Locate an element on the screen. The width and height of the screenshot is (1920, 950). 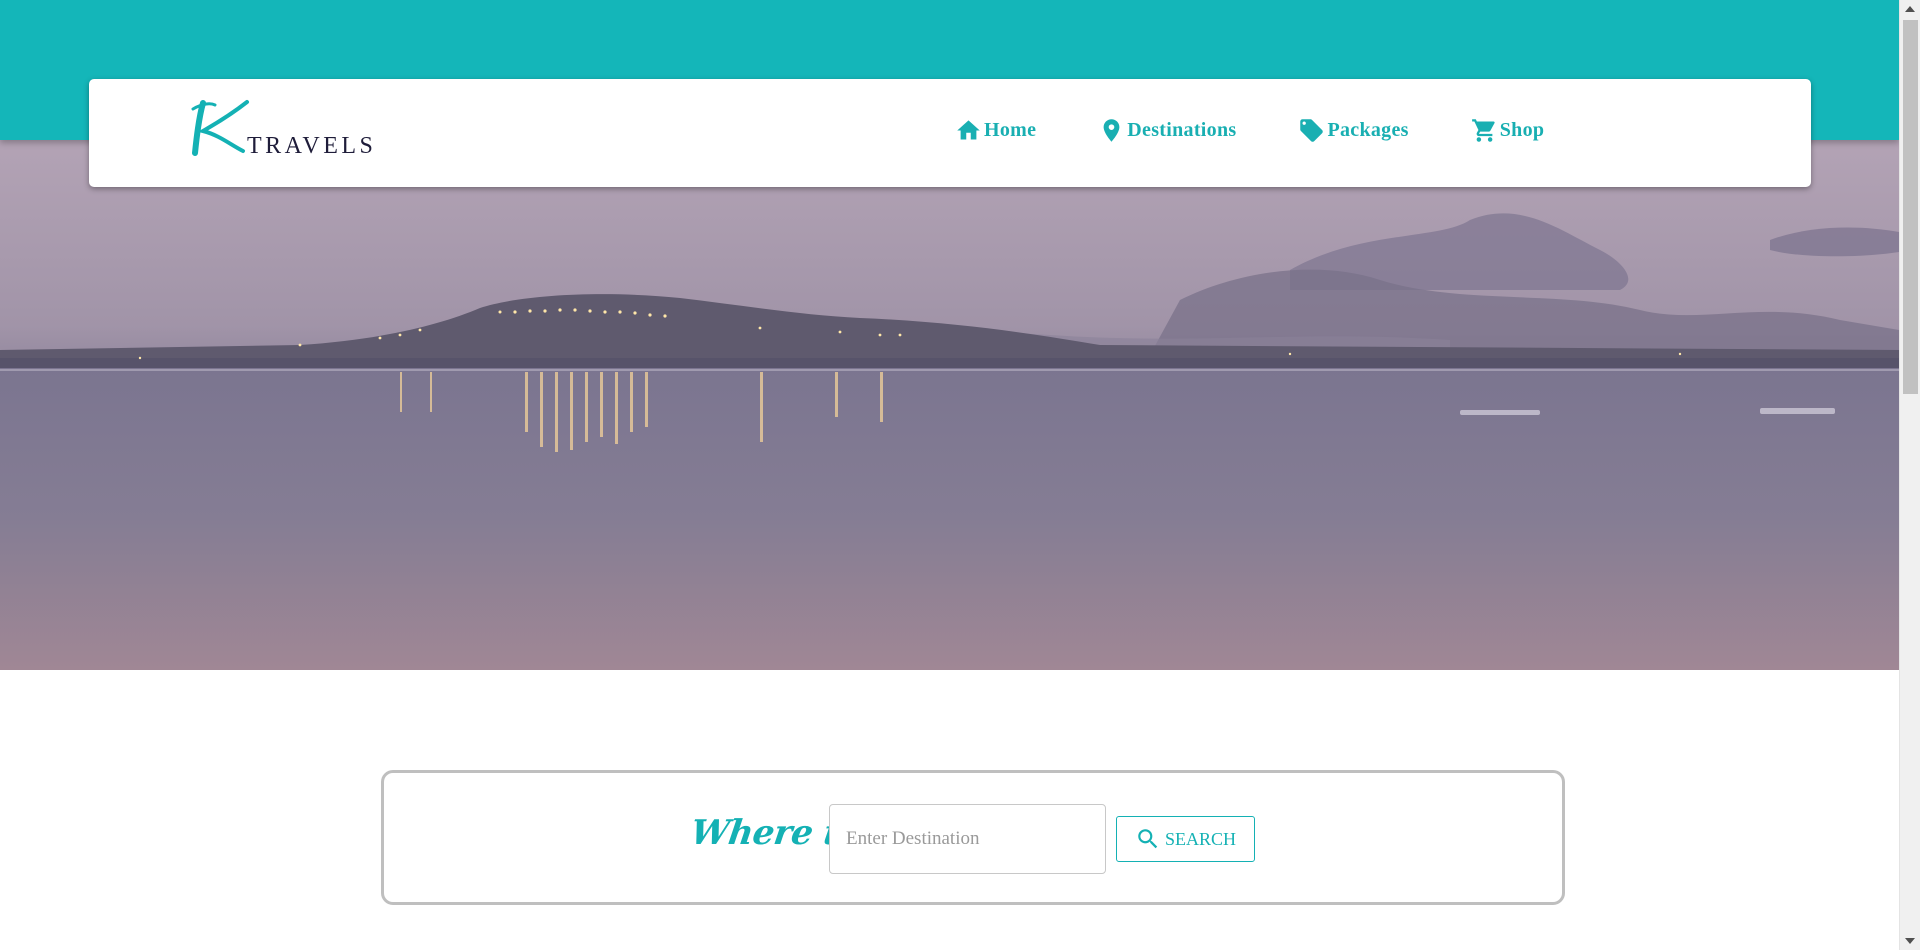
nav-item-shop: Shop is located at coordinates (1508, 130).